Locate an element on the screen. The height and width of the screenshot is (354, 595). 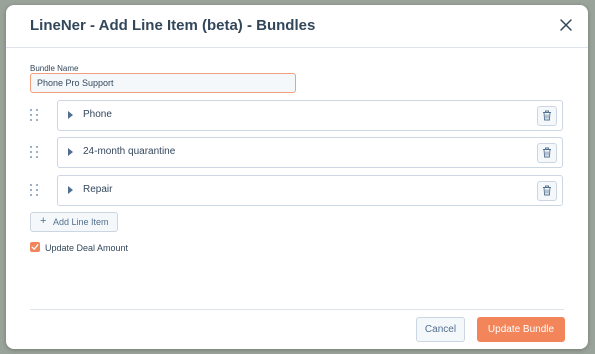
close-icon is located at coordinates (566, 25).